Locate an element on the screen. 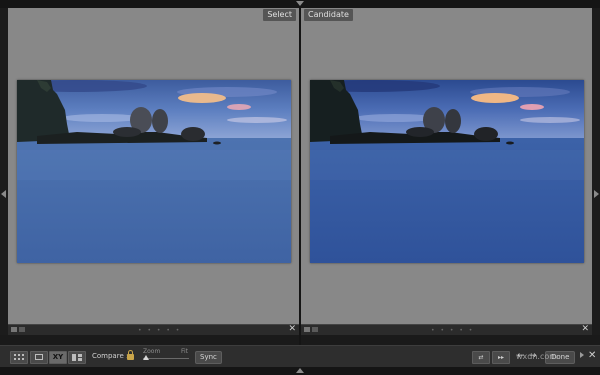  survey-view-icon is located at coordinates (77, 357).